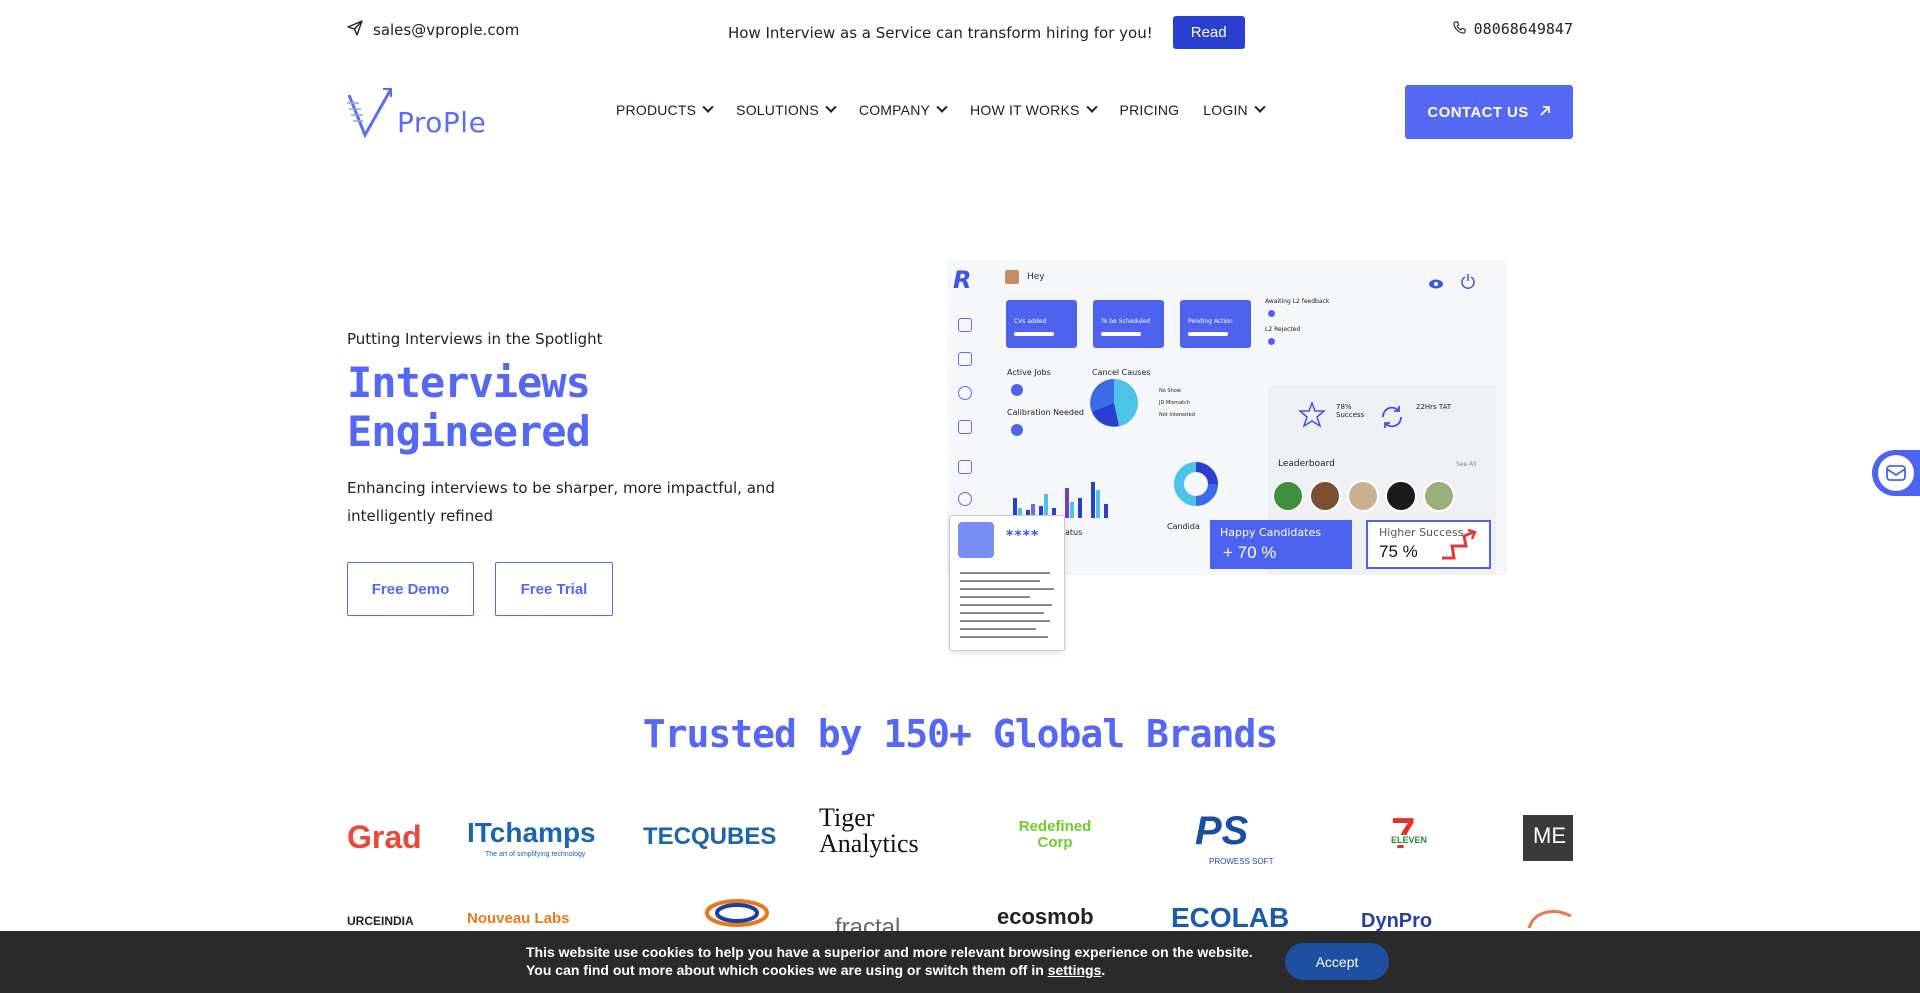  I want to click on stat-label: To be Scheduled, so click(1126, 321).